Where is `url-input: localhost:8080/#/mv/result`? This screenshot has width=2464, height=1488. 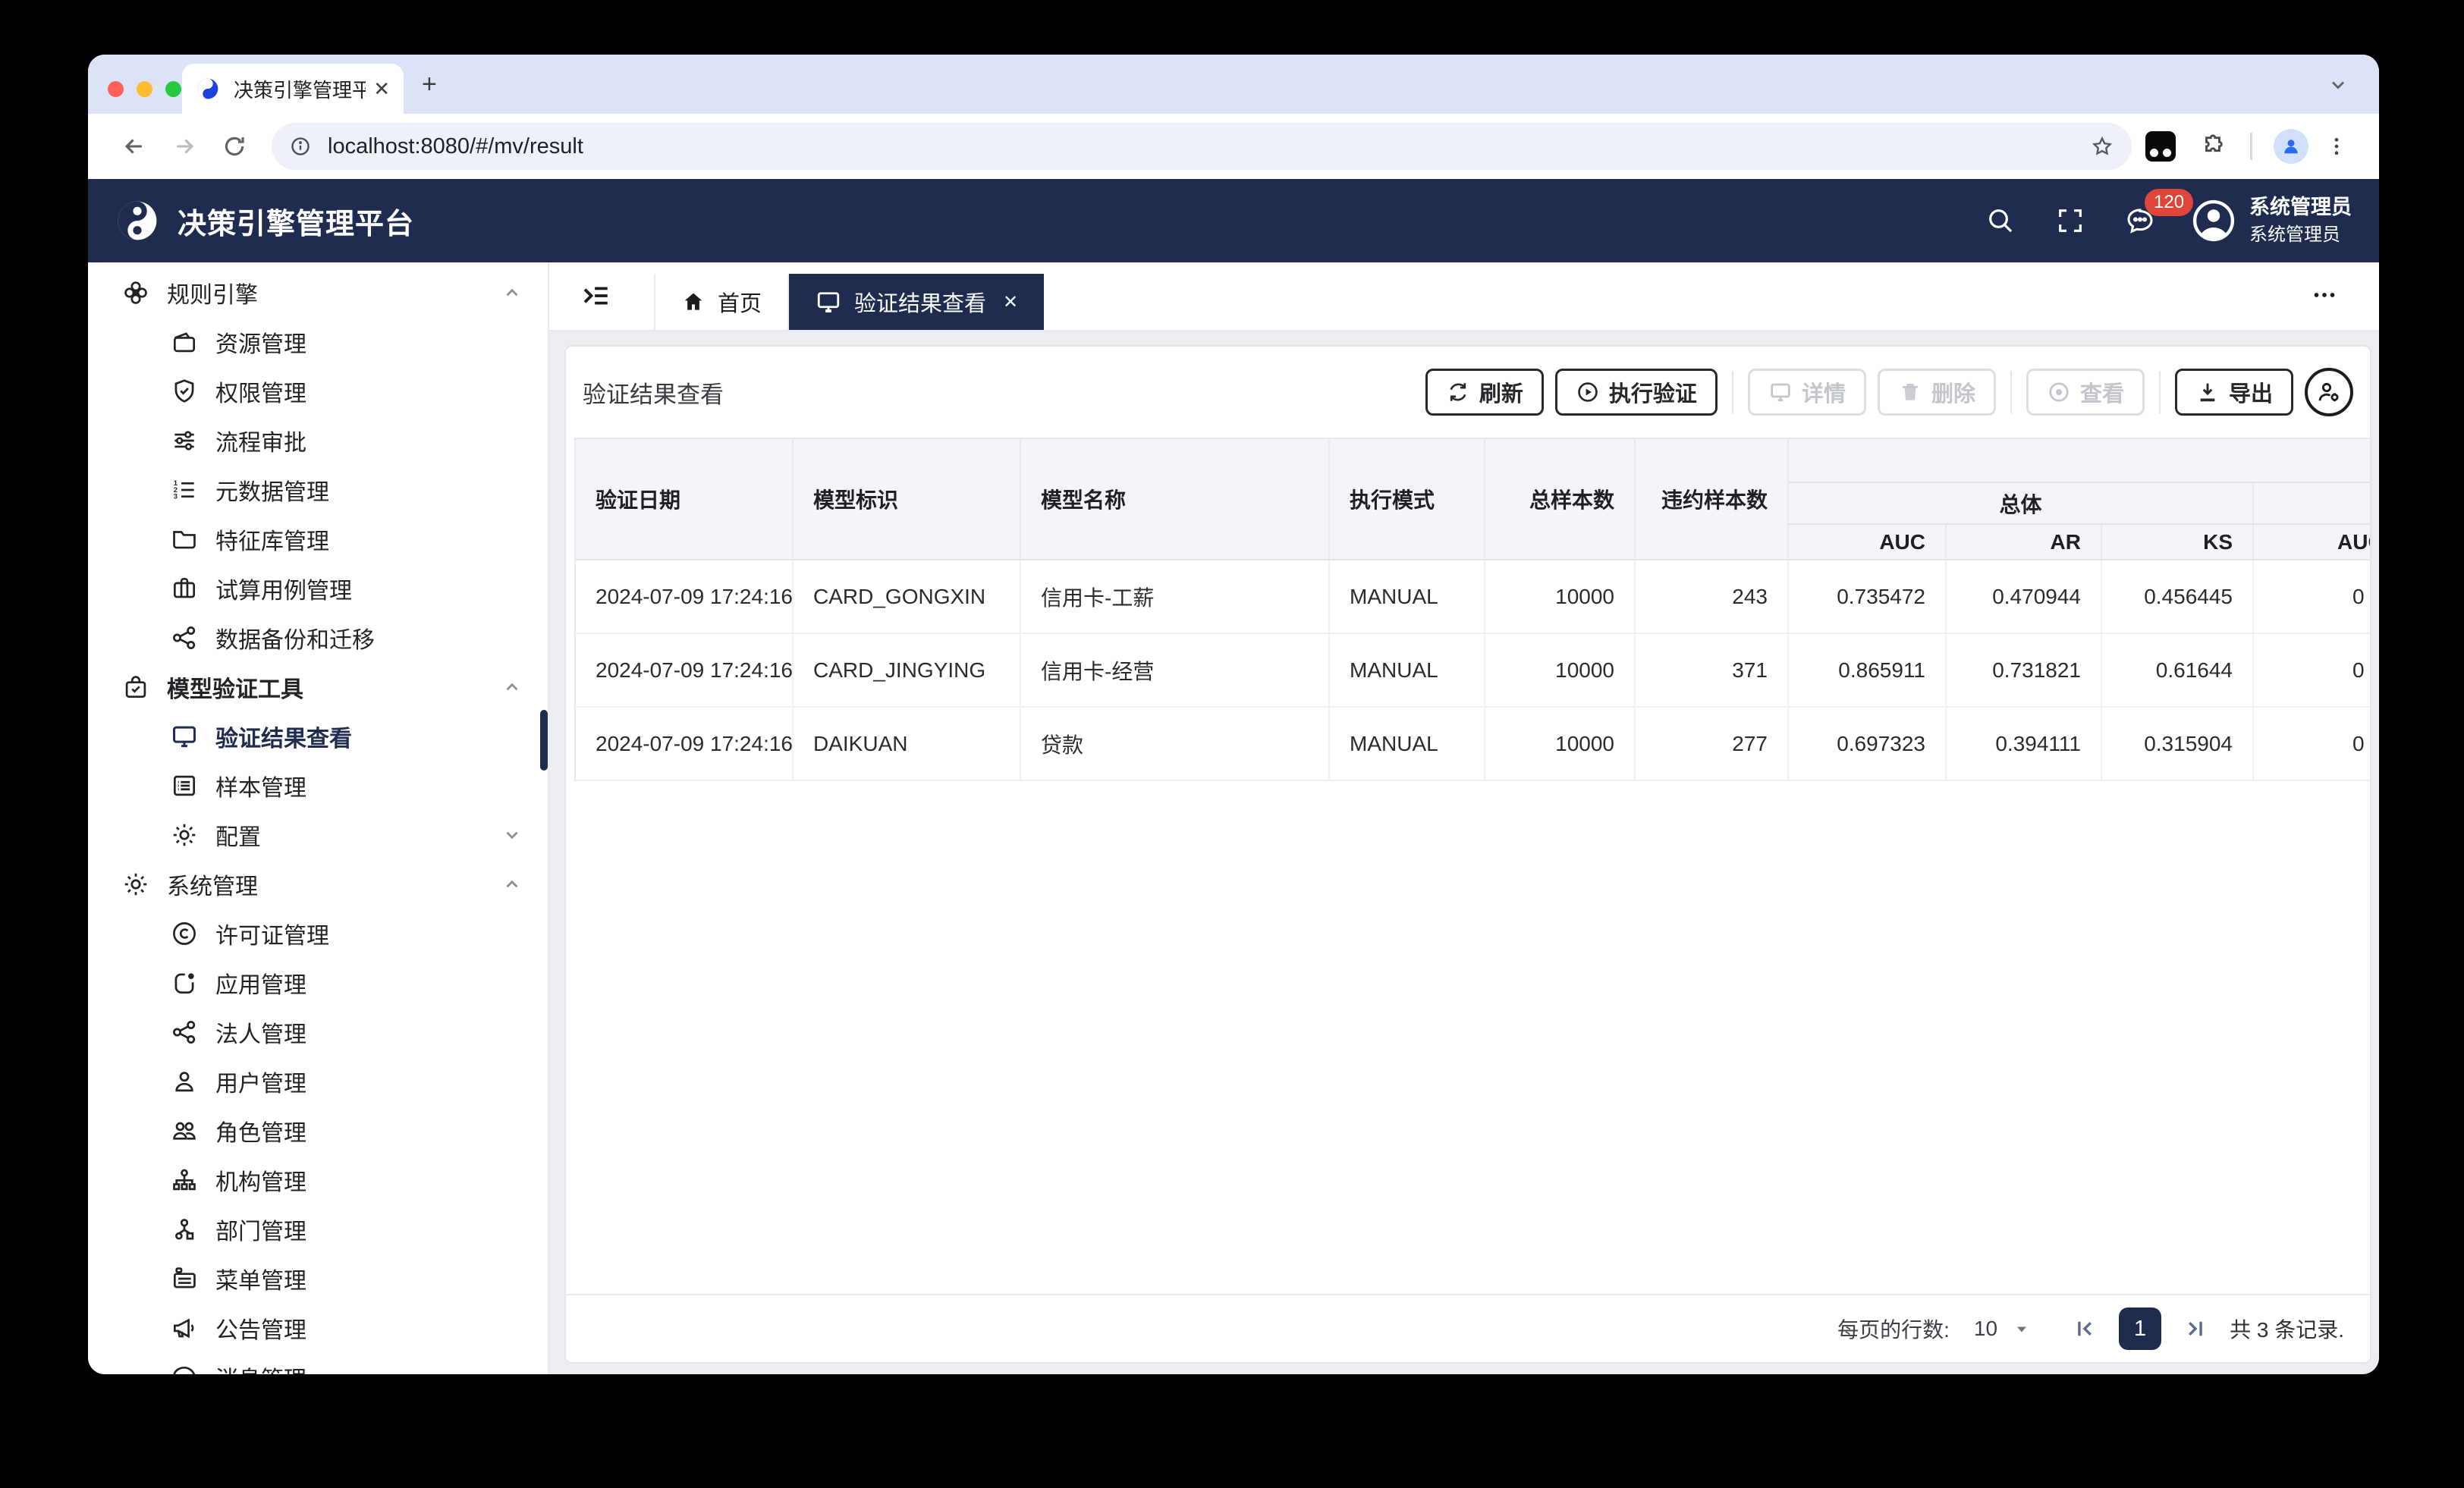 url-input: localhost:8080/#/mv/result is located at coordinates (1202, 146).